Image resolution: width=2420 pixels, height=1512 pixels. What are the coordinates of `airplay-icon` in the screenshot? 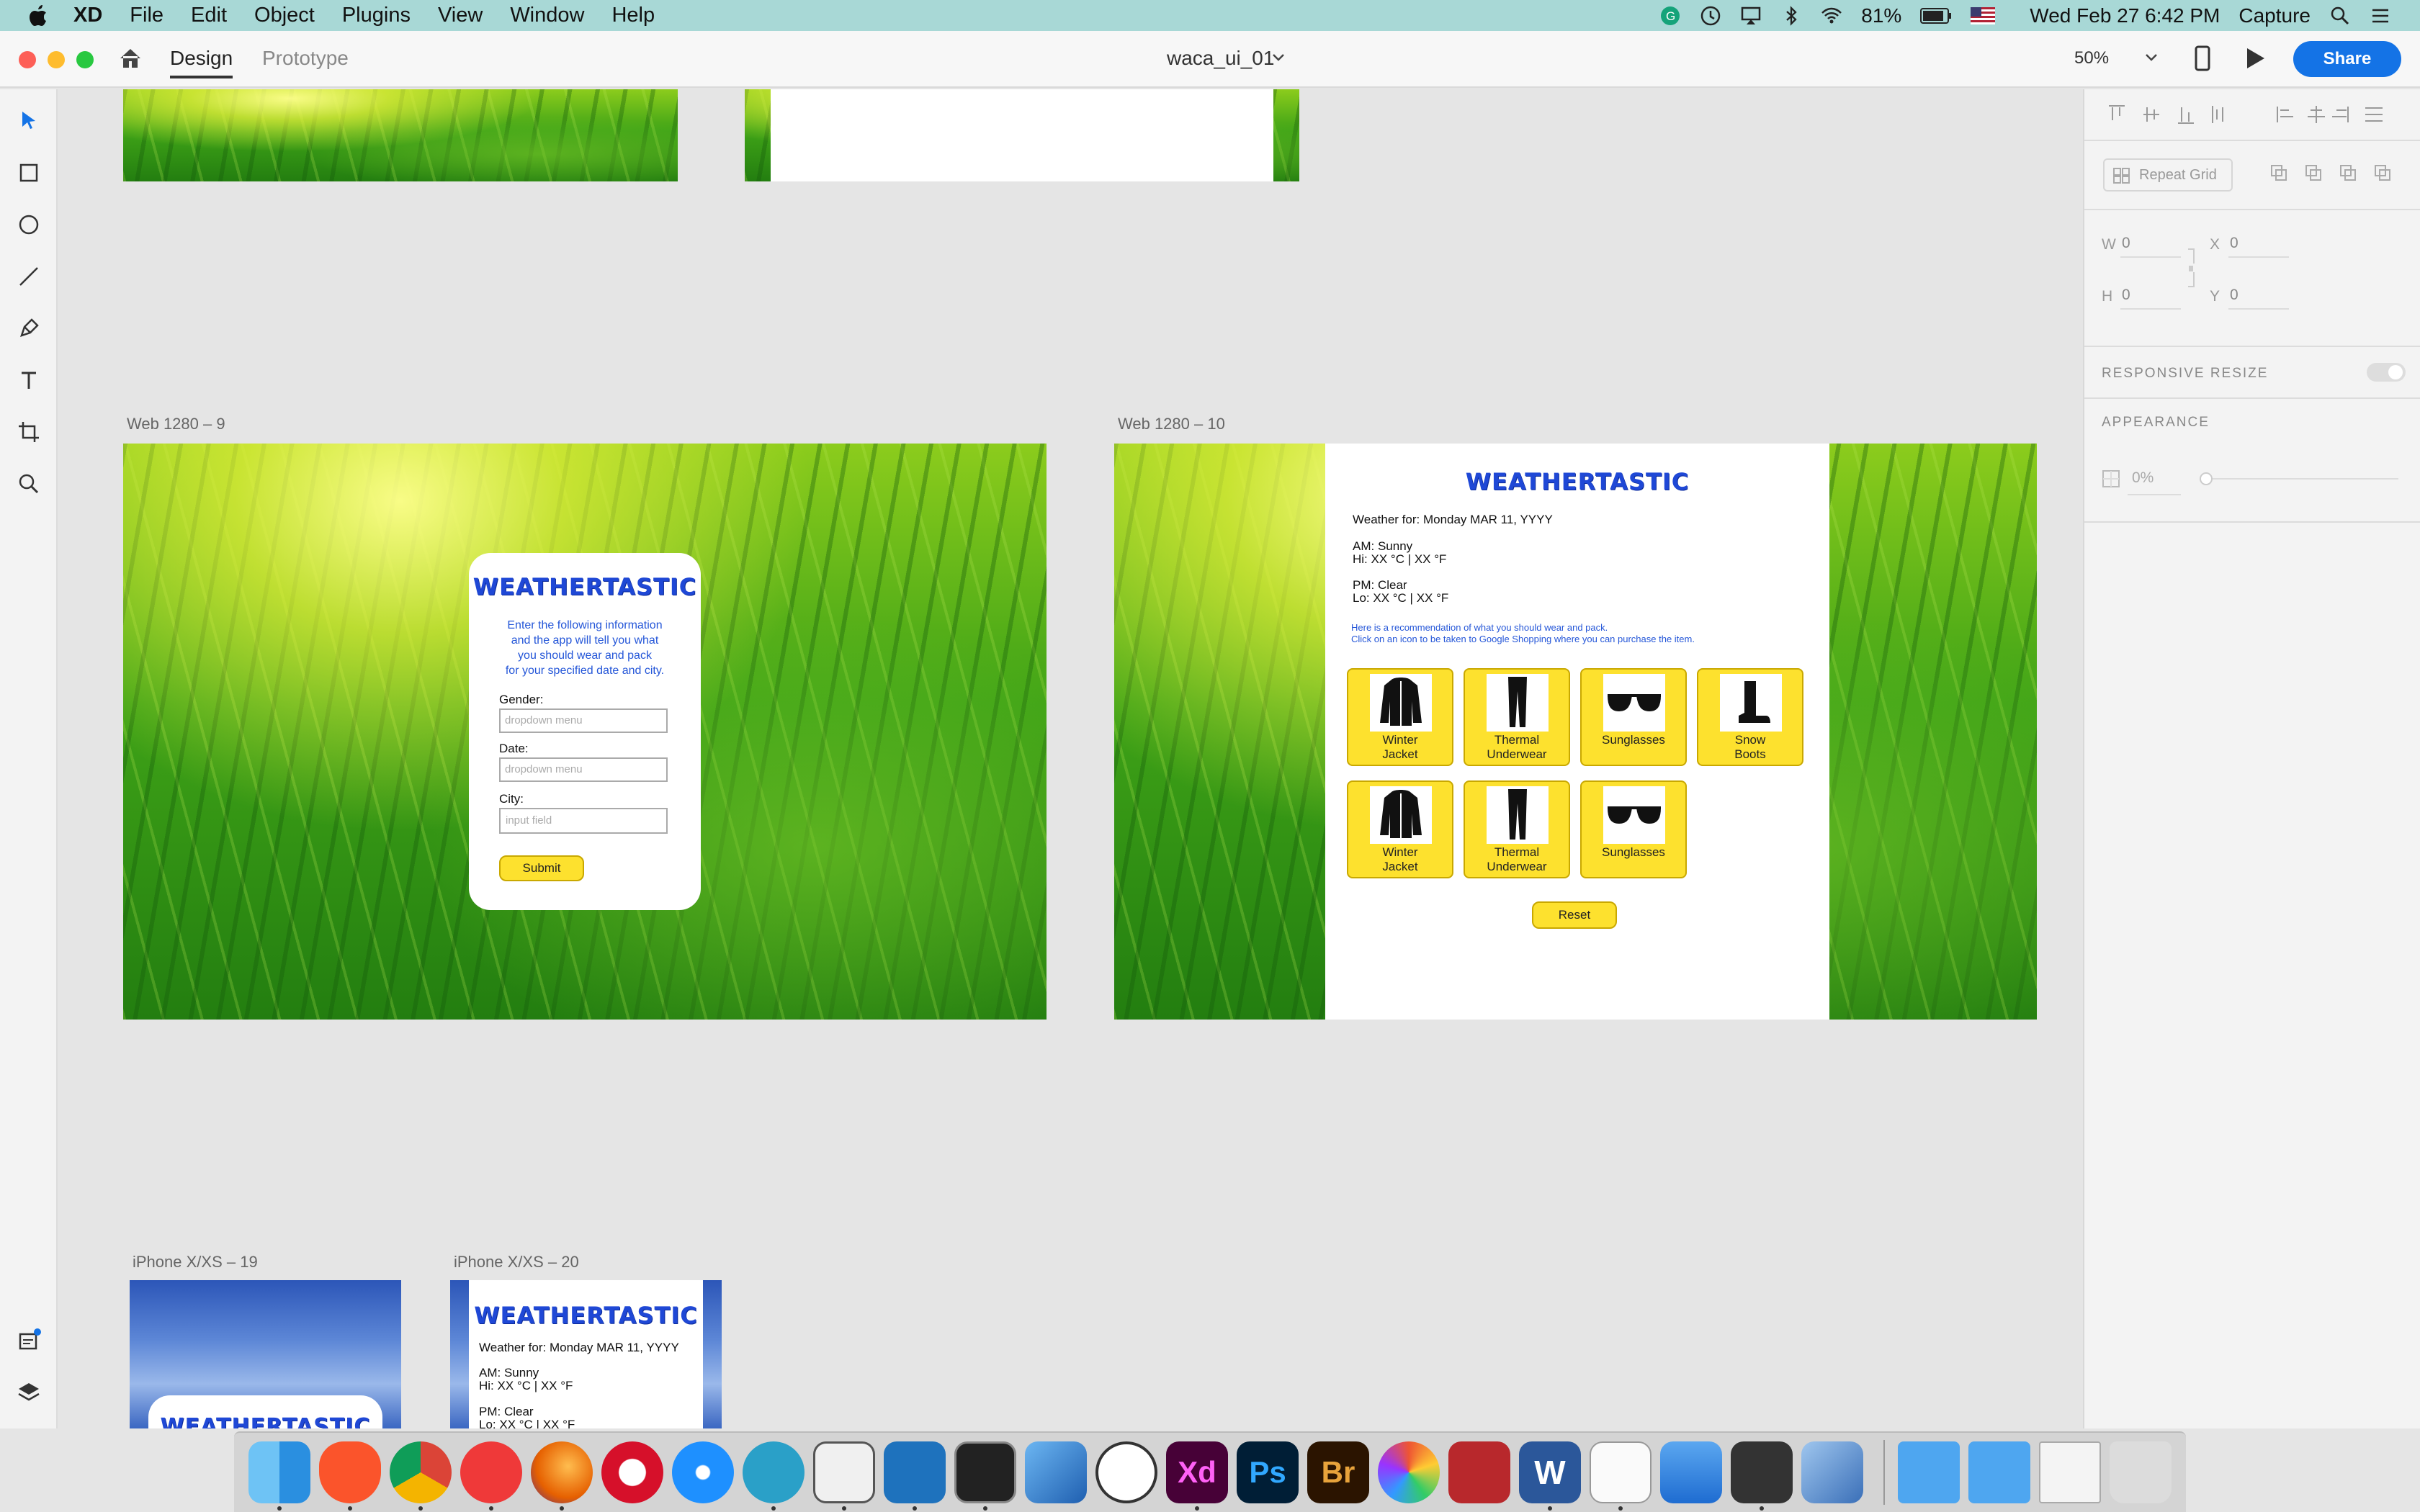 It's located at (1751, 16).